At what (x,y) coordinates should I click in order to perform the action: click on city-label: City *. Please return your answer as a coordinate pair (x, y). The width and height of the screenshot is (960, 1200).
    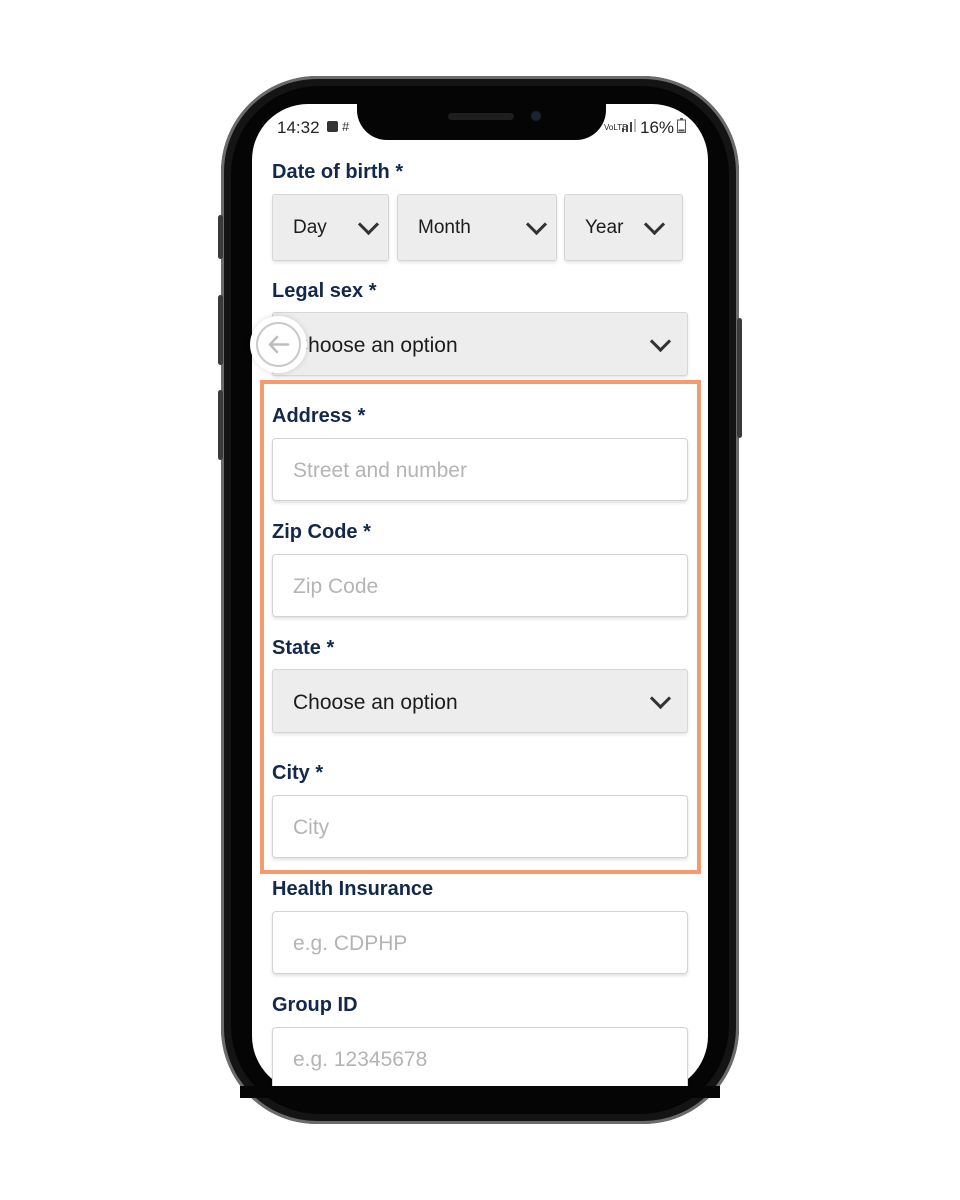
    Looking at the image, I should click on (298, 773).